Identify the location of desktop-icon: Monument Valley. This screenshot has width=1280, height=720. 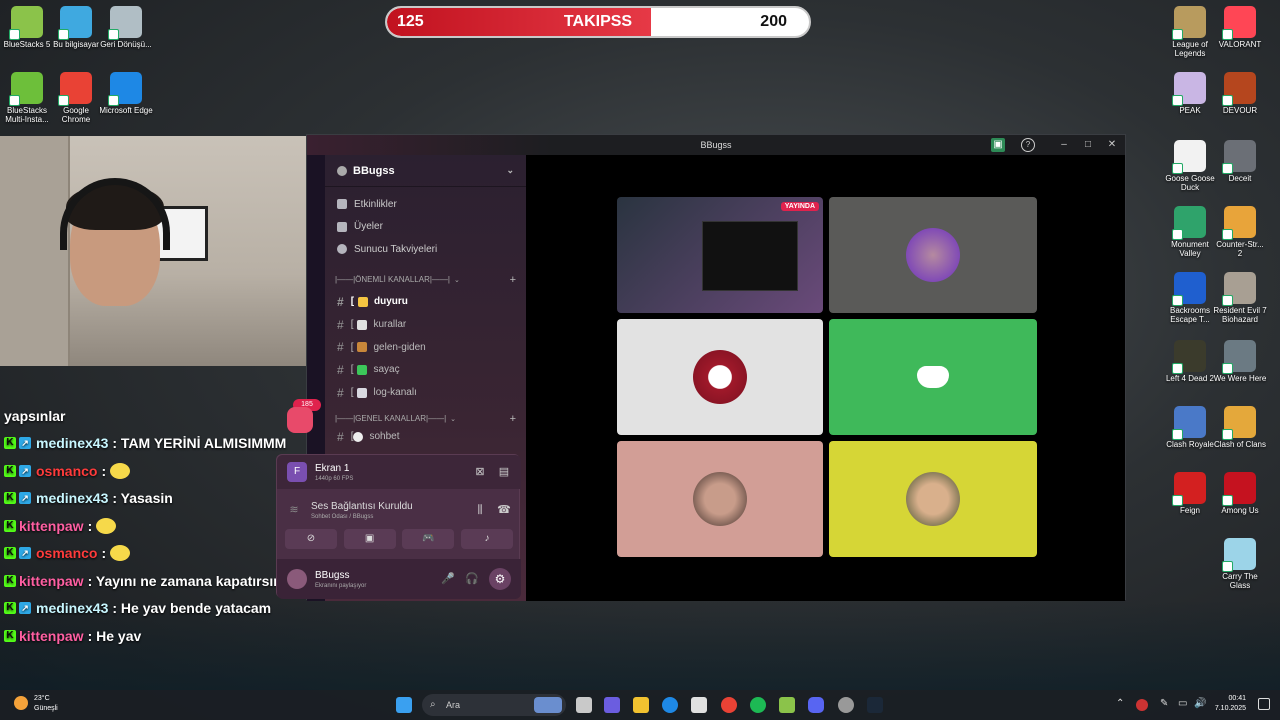
(1190, 232).